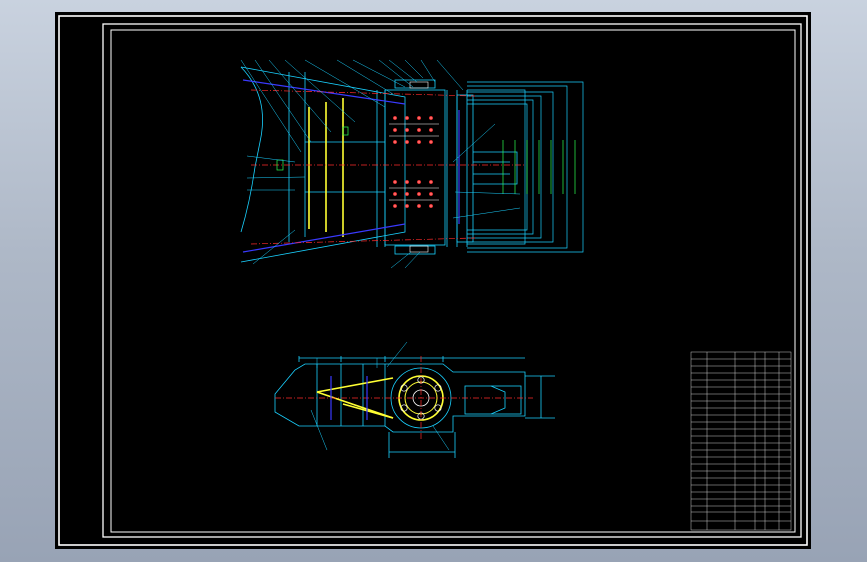  I want to click on side-outline, so click(414, 407).